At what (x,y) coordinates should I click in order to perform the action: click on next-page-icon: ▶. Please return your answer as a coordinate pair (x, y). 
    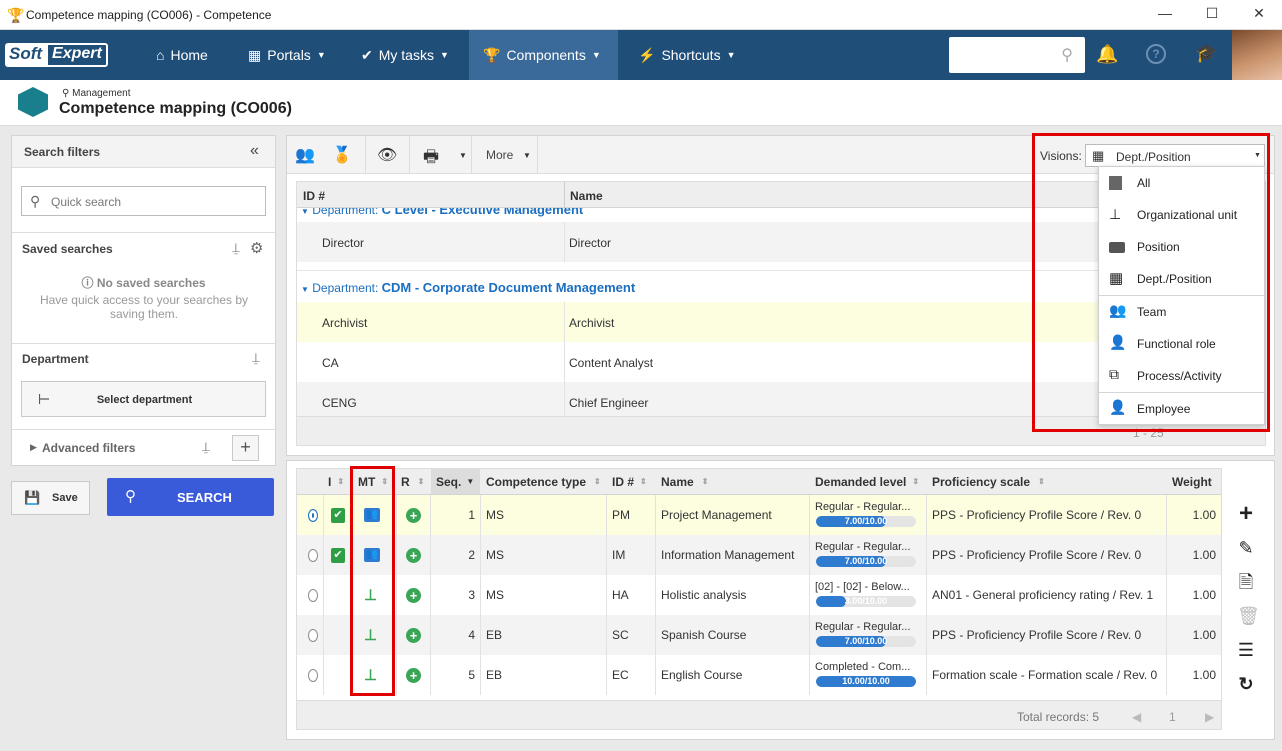
    Looking at the image, I should click on (1209, 717).